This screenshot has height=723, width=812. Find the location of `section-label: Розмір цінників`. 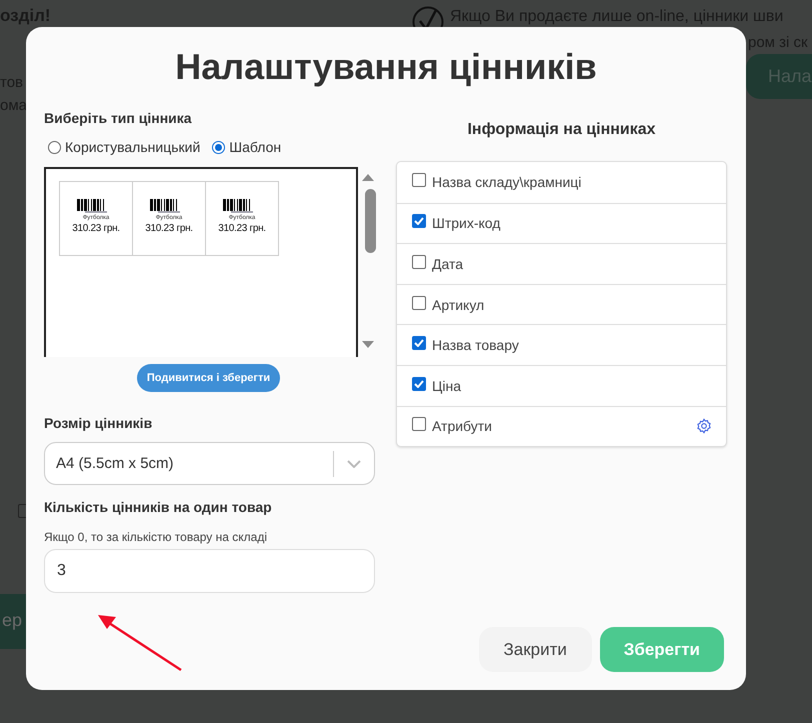

section-label: Розмір цінників is located at coordinates (98, 423).